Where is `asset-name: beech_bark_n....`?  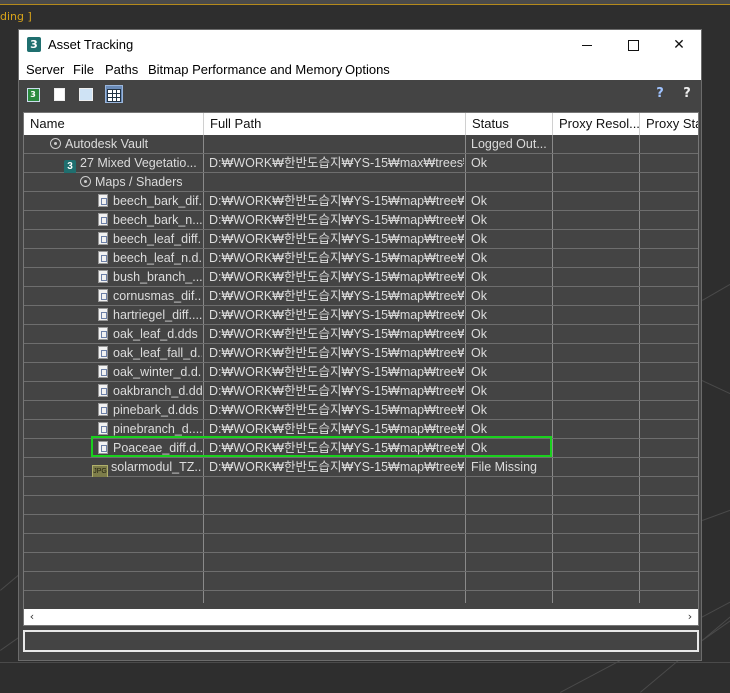
asset-name: beech_bark_n.... is located at coordinates (157, 220).